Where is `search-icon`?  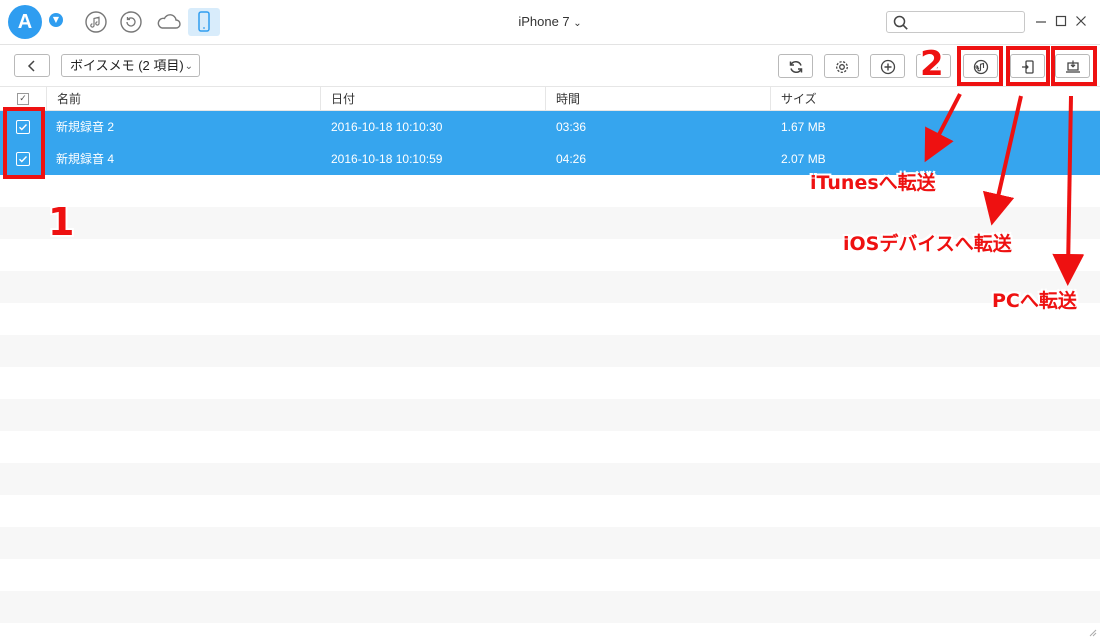
search-icon is located at coordinates (900, 22).